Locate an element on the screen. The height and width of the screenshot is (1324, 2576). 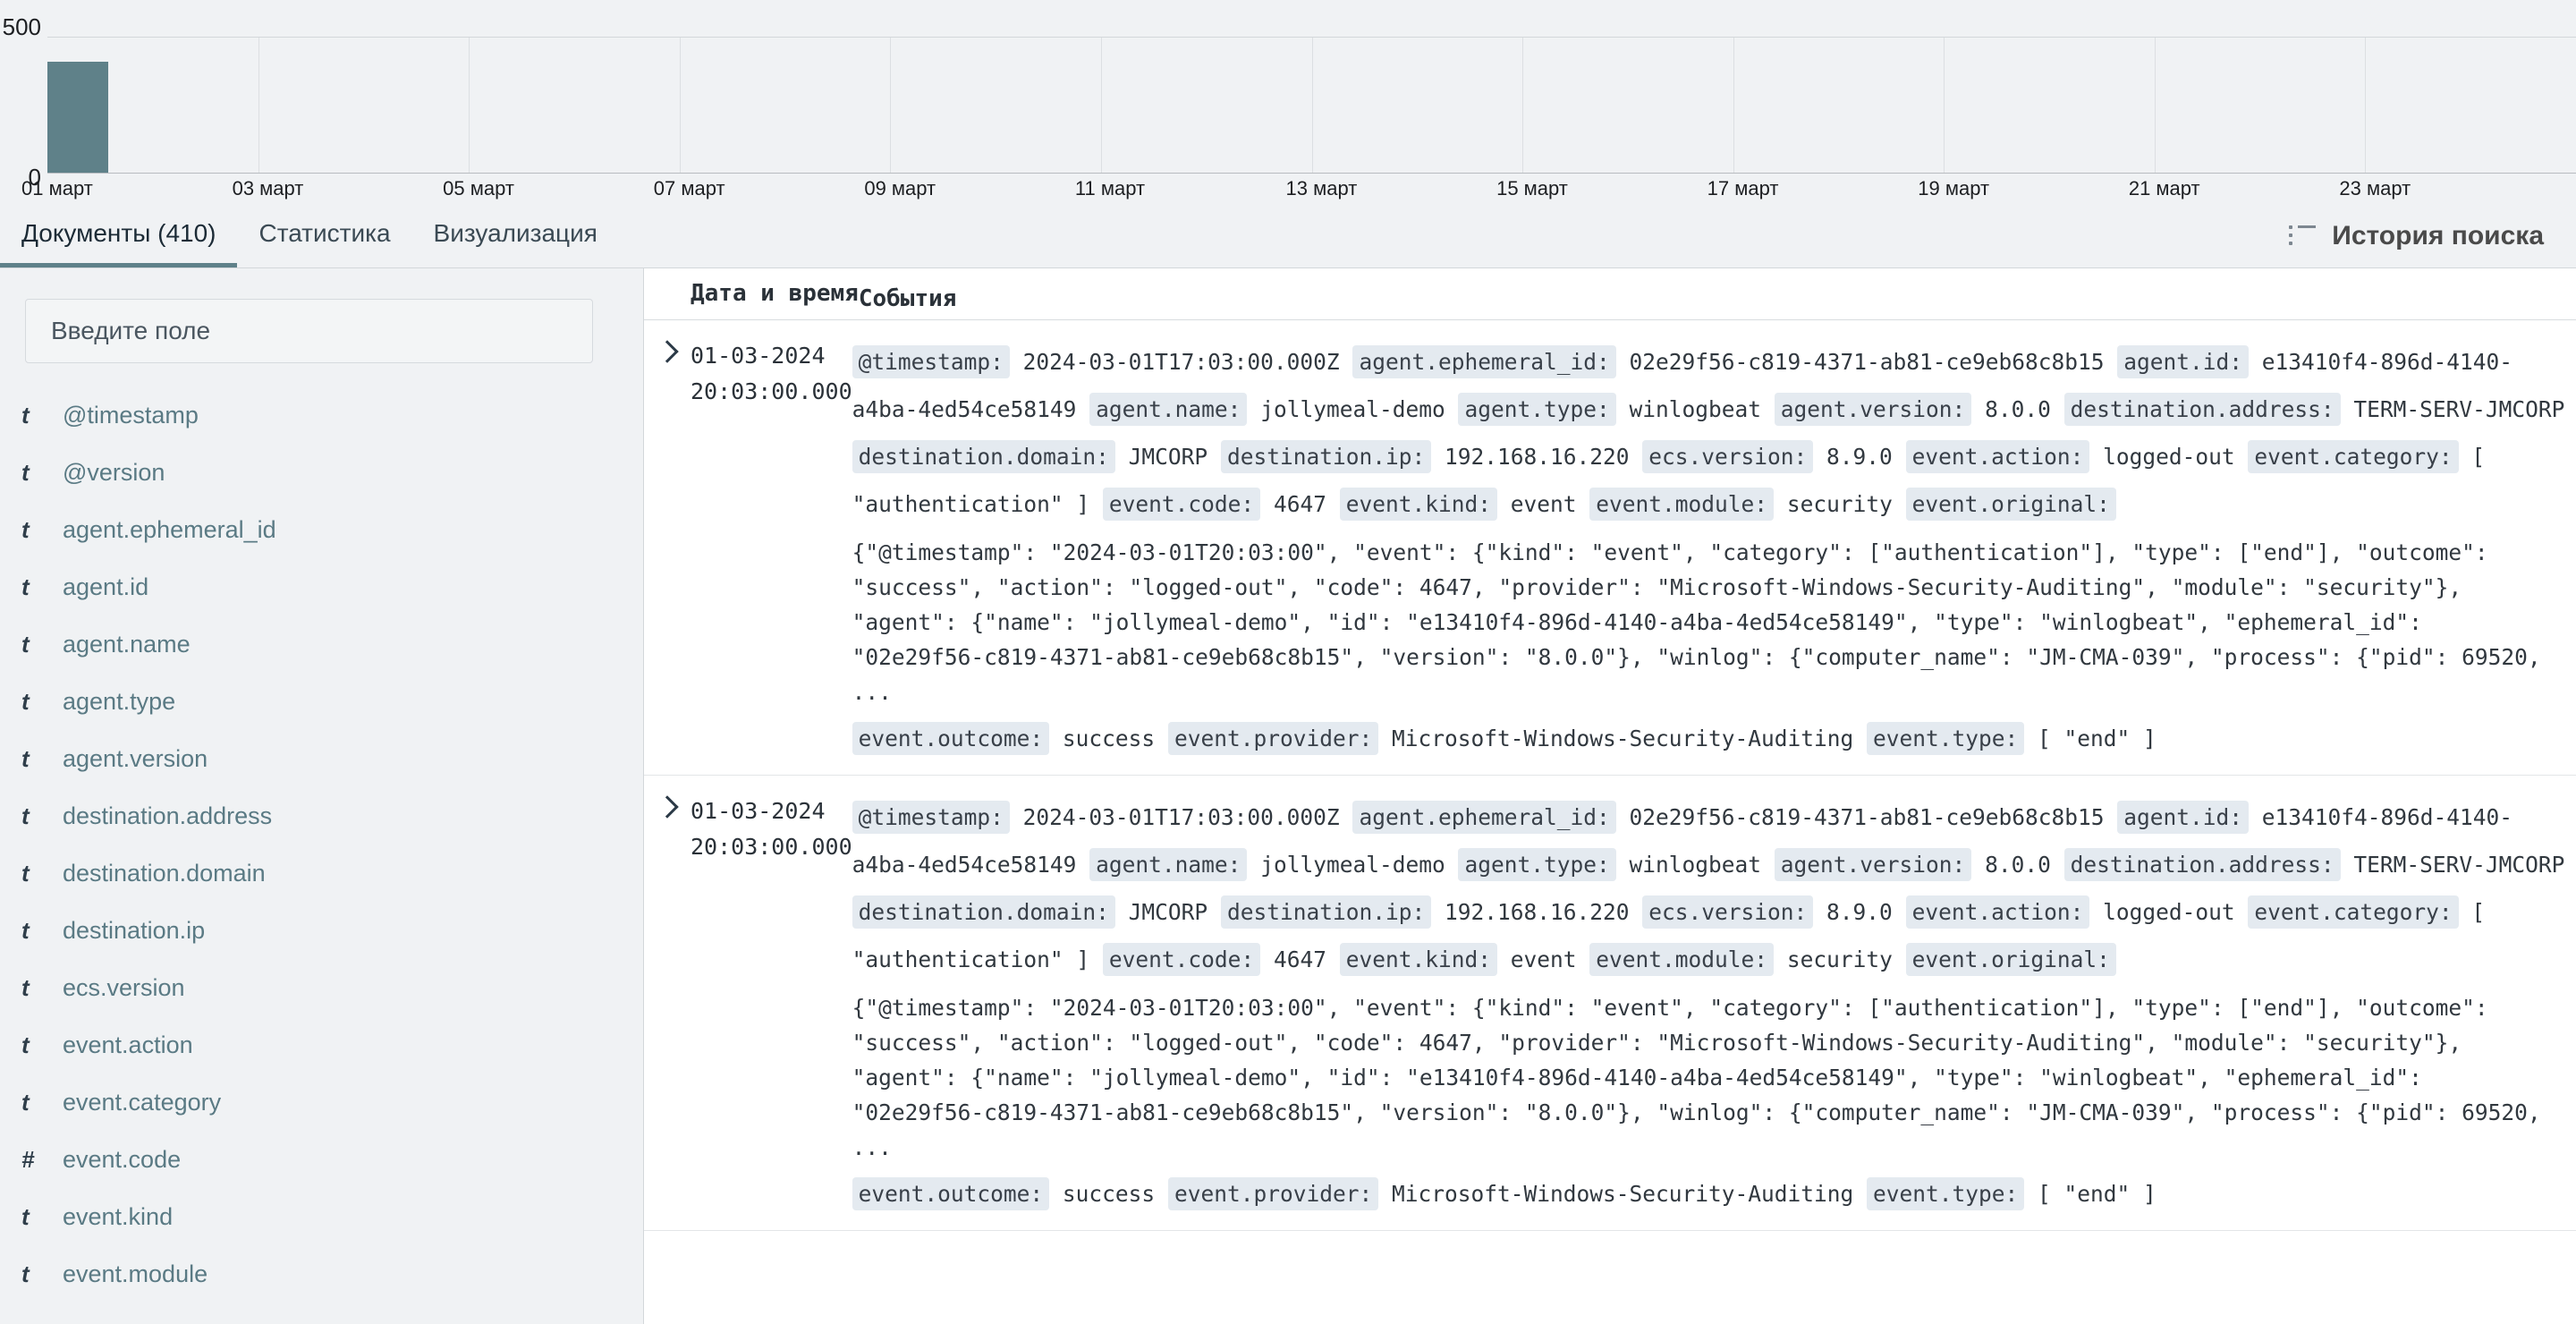
field-key: event.provider: is located at coordinates (1273, 738).